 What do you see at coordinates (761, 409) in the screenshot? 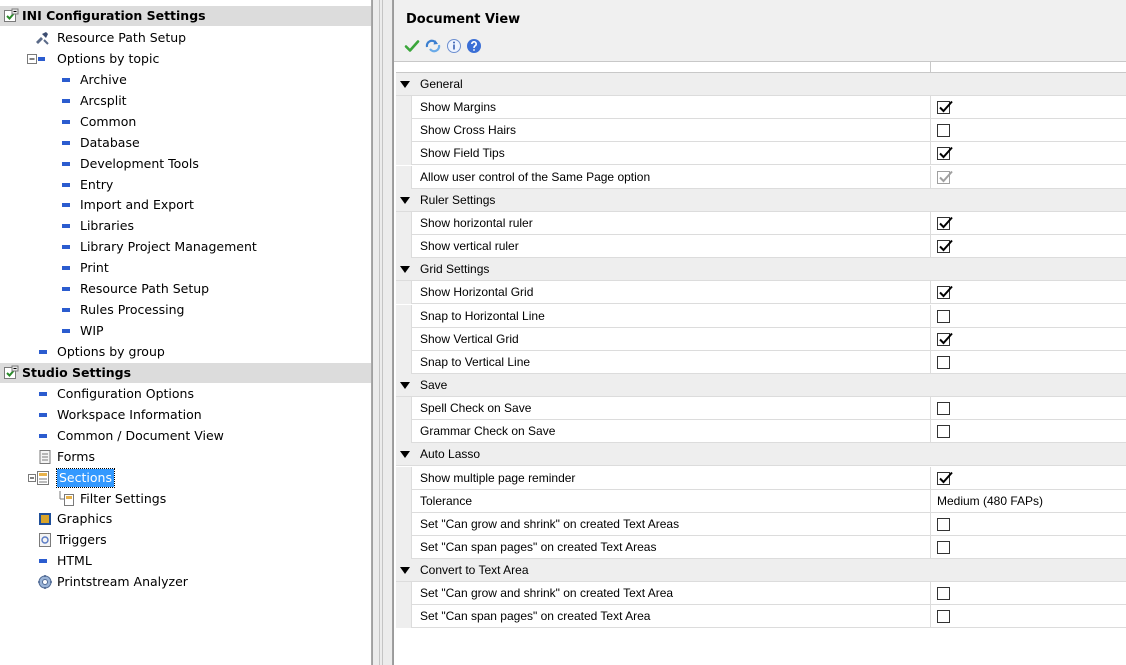
I see `grid-property-row: Spell Check on Save` at bounding box center [761, 409].